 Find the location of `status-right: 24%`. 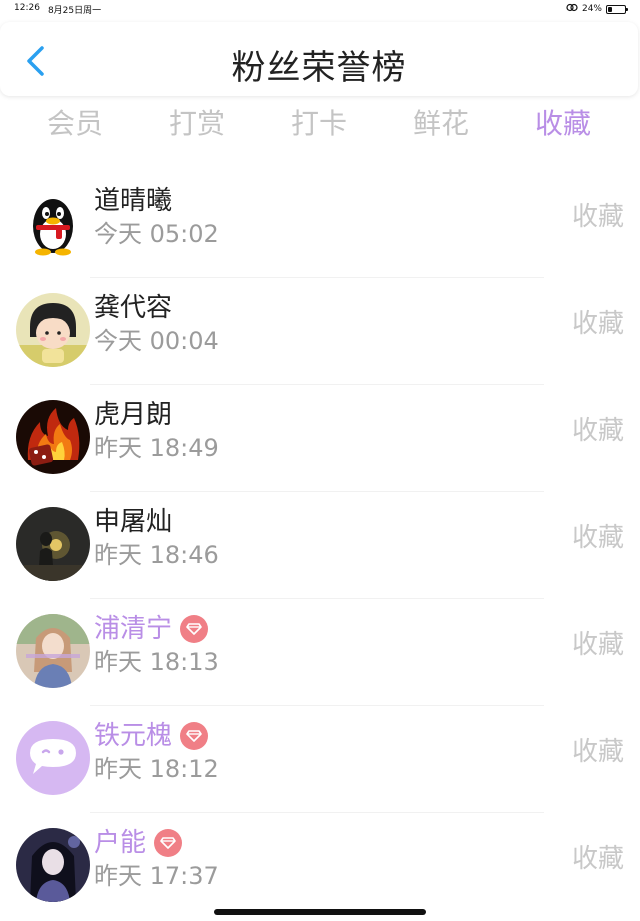

status-right: 24% is located at coordinates (597, 9).